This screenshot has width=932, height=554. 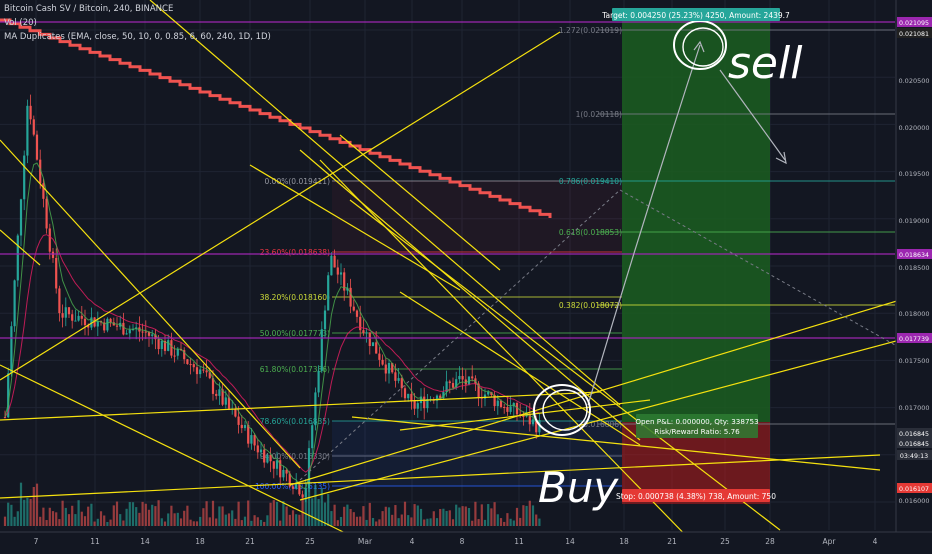 What do you see at coordinates (462, 541) in the screenshot?
I see `time-tick-8: 8` at bounding box center [462, 541].